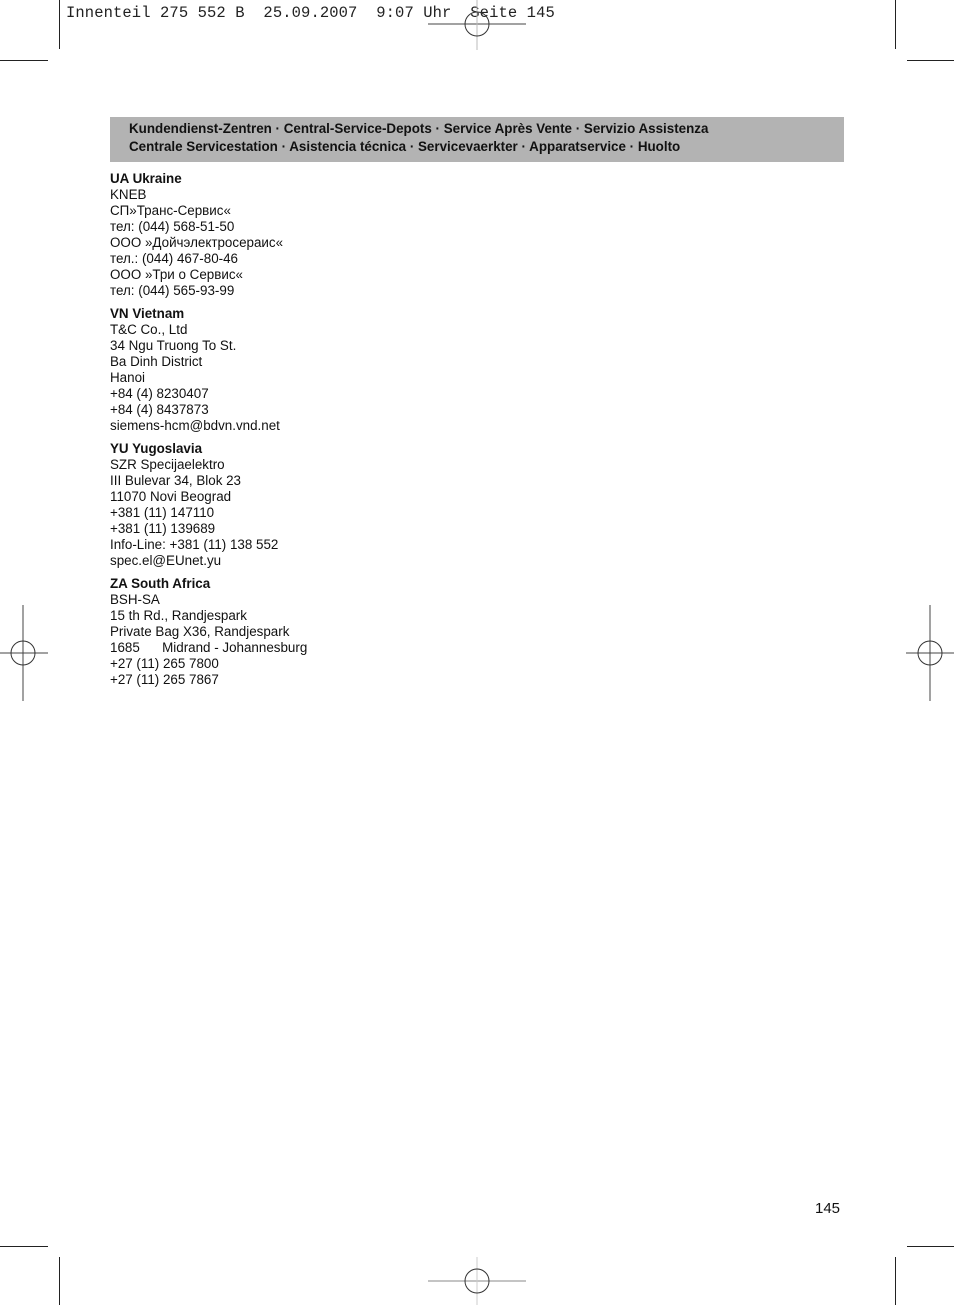 The width and height of the screenshot is (954, 1305). I want to click on address-line: KNEB, so click(128, 194).